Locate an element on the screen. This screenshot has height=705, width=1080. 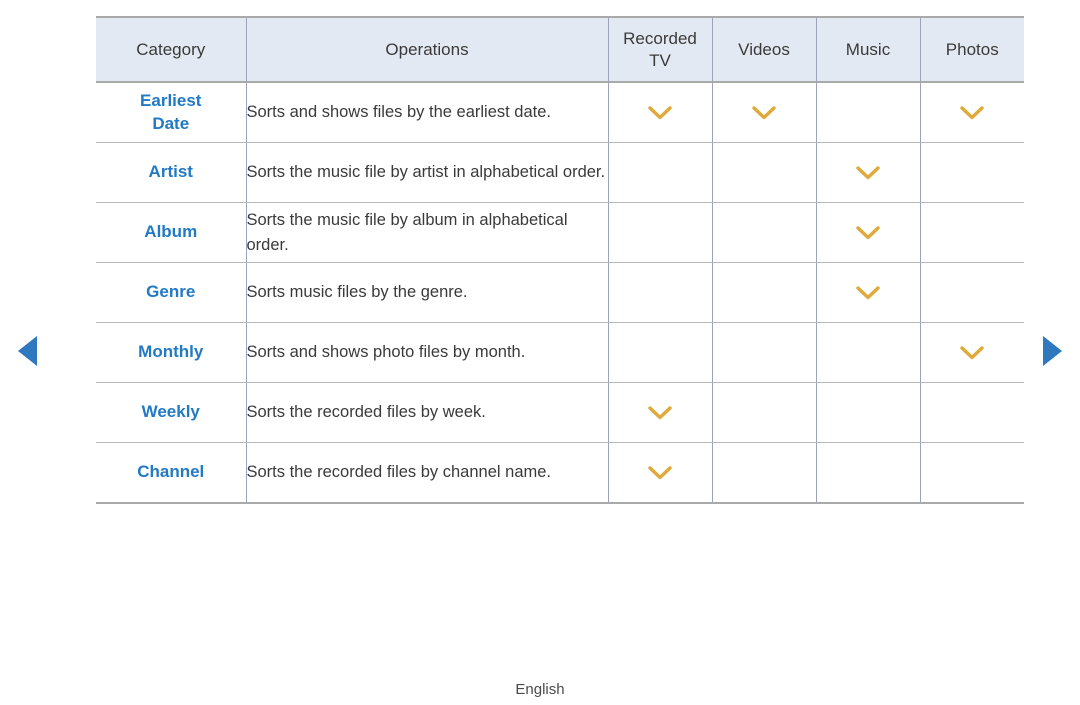
cell-operations: Sorts music files by the genre. is located at coordinates (427, 292).